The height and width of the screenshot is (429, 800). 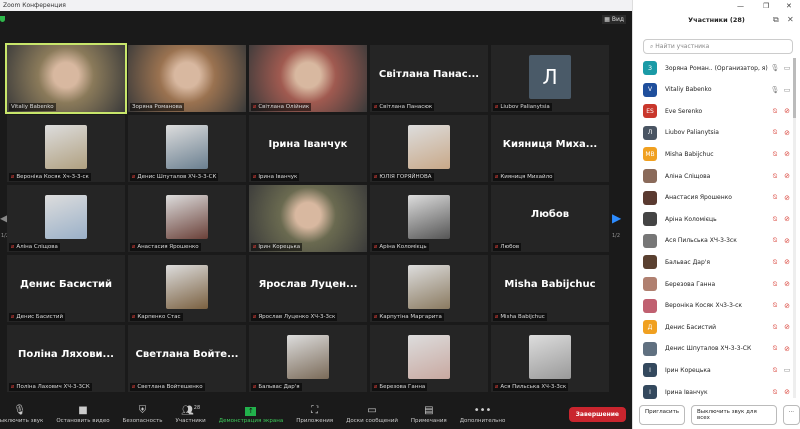 I want to click on participant-row: ES Eve Serenko ⍉ ⊘, so click(x=718, y=111).